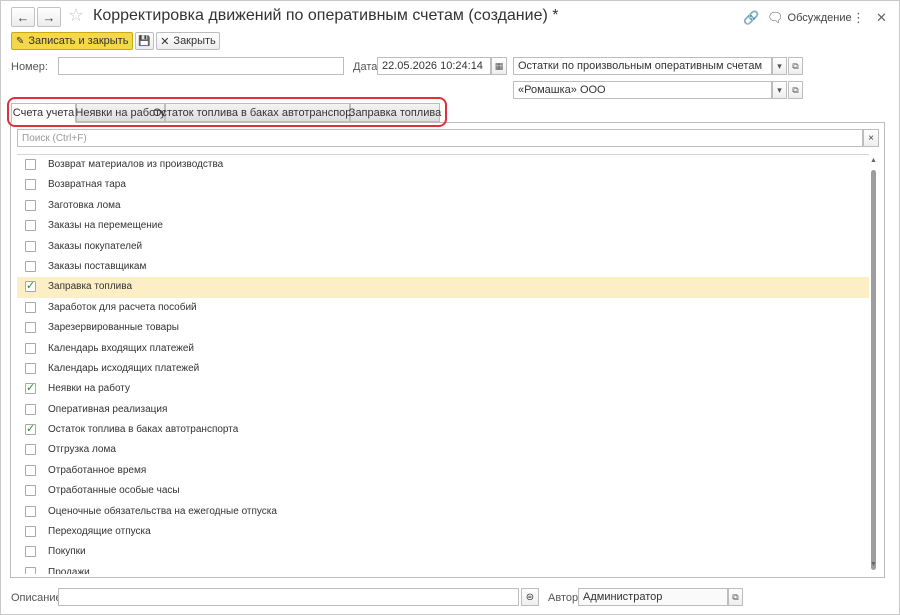 The width and height of the screenshot is (900, 615). I want to click on list-item: Возвратная тара, so click(443, 185).